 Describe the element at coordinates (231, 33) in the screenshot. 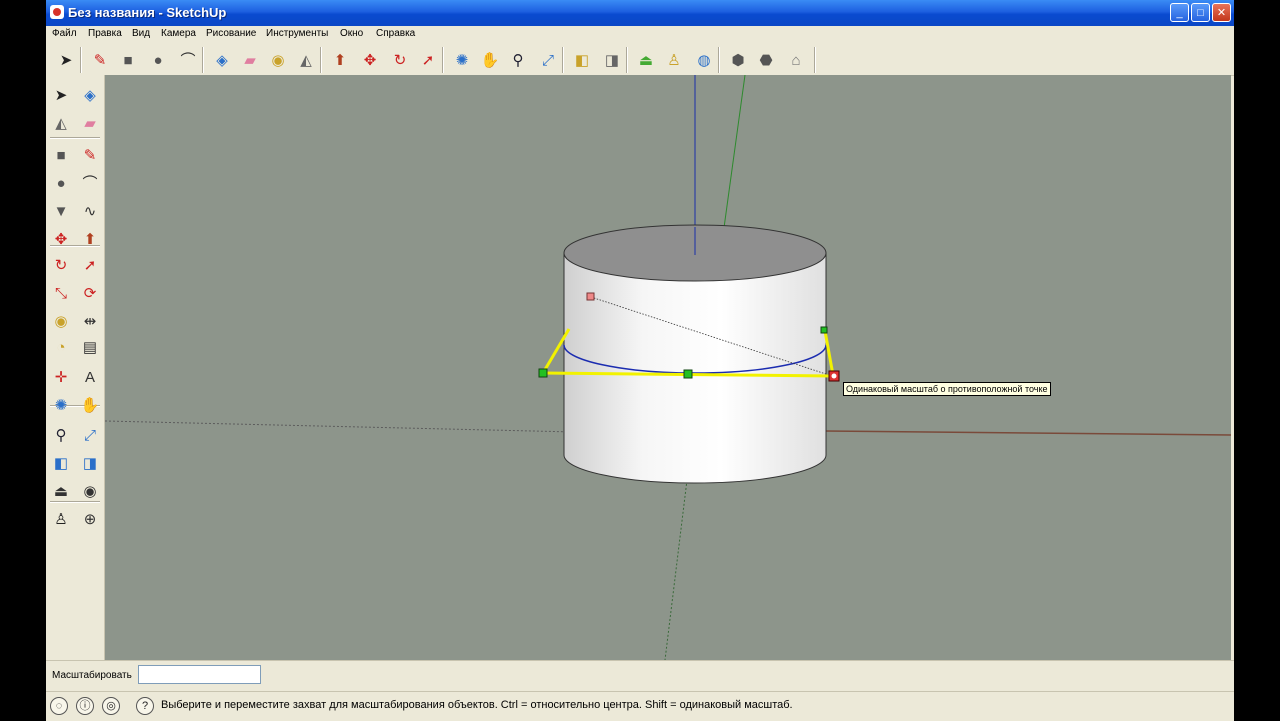

I see `menu-draw: Рисование` at that location.